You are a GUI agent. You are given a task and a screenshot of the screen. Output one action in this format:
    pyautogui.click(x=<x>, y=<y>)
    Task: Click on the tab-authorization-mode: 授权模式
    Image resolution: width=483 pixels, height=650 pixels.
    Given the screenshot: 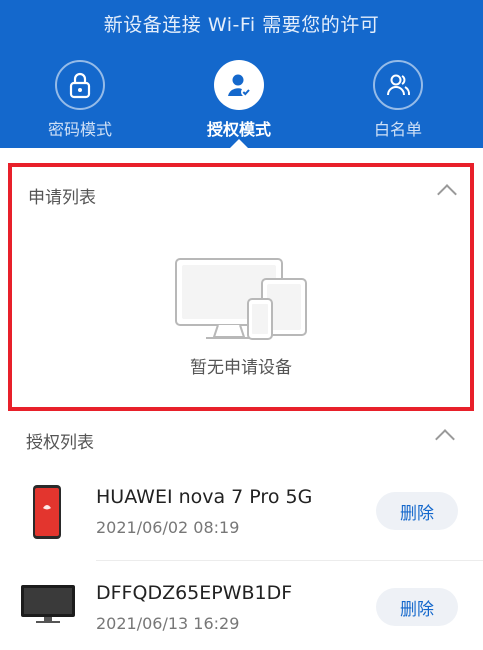 What is the action you would take?
    pyautogui.click(x=239, y=100)
    